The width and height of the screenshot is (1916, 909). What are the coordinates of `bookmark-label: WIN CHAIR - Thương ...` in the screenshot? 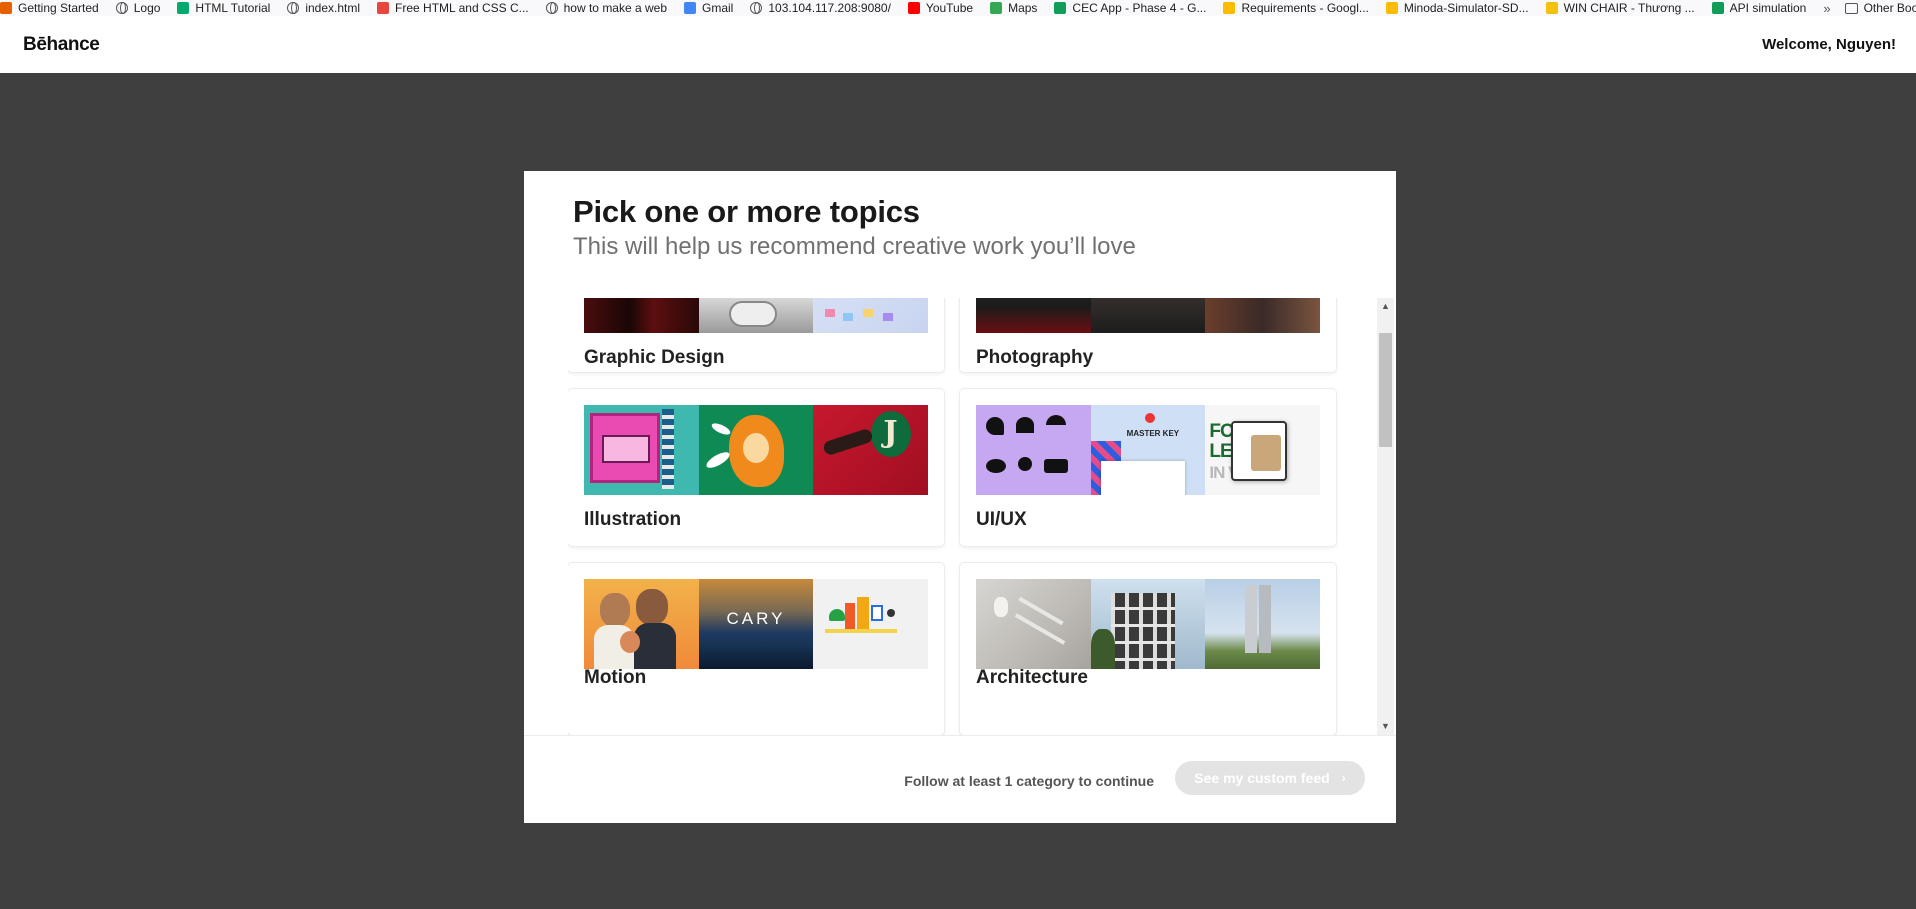 It's located at (1629, 8).